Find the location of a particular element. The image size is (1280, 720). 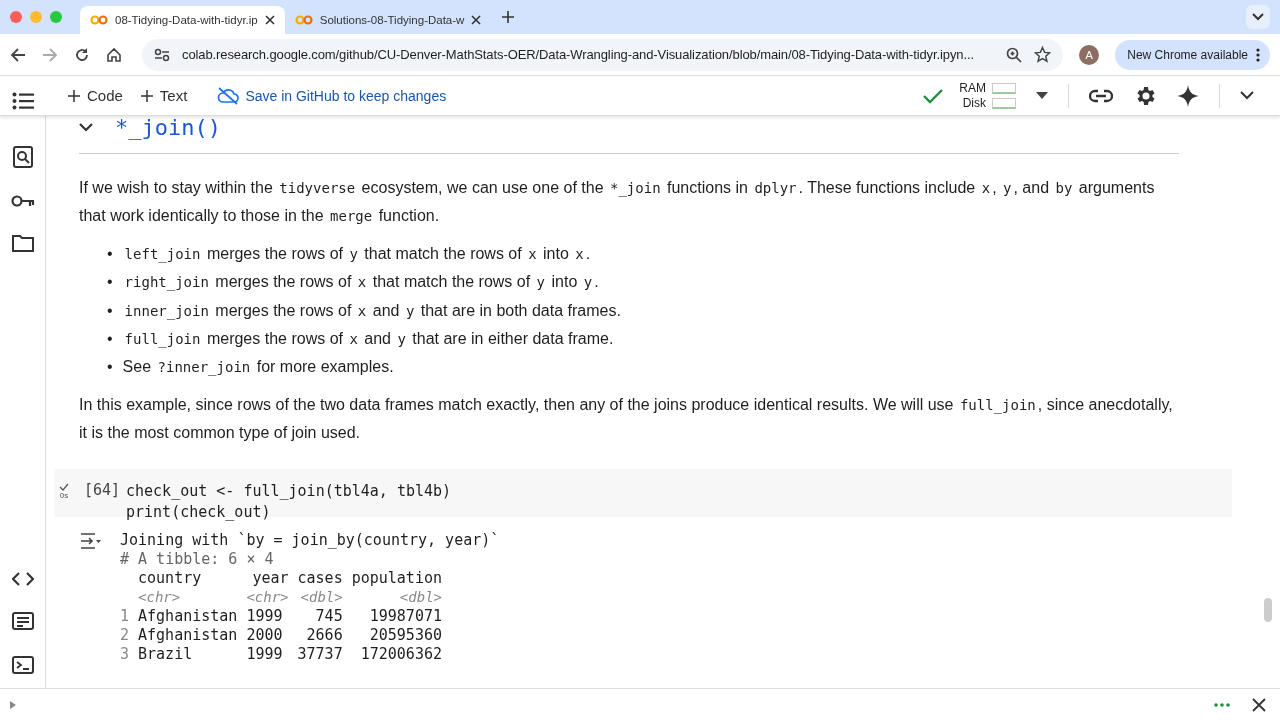

close-icon is located at coordinates (1259, 704).